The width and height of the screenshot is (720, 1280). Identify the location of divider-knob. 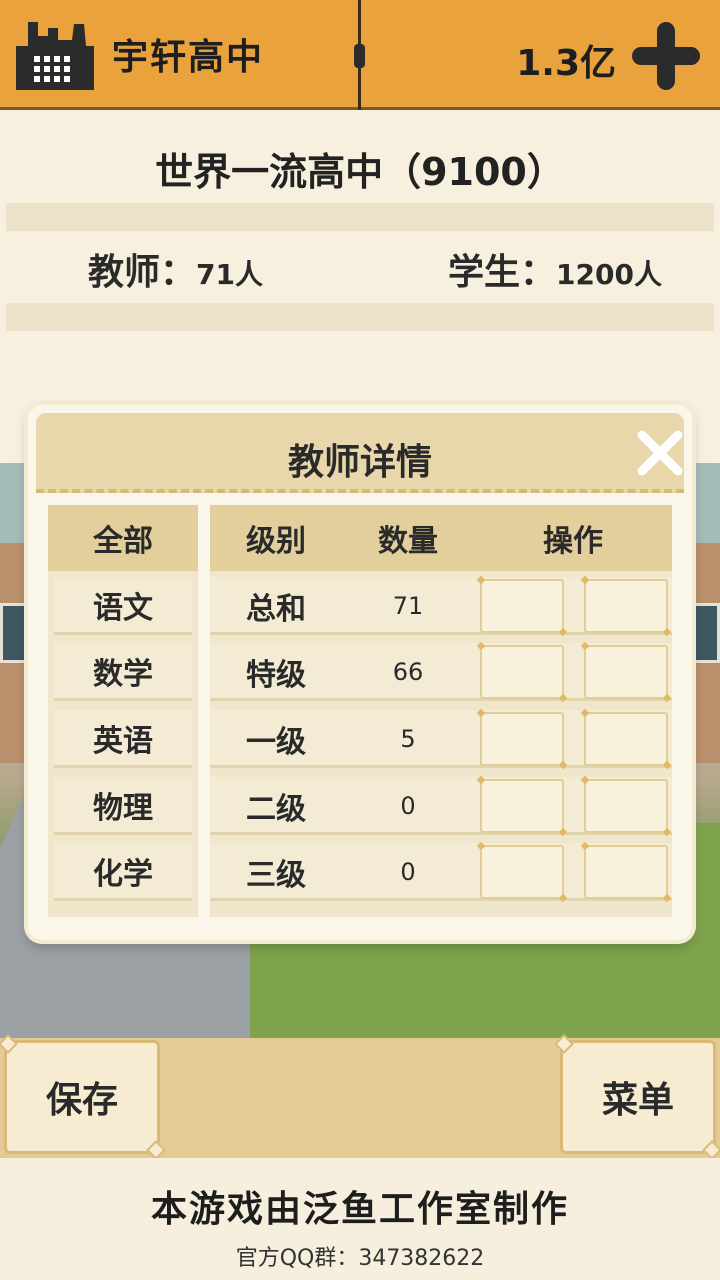
(359, 56).